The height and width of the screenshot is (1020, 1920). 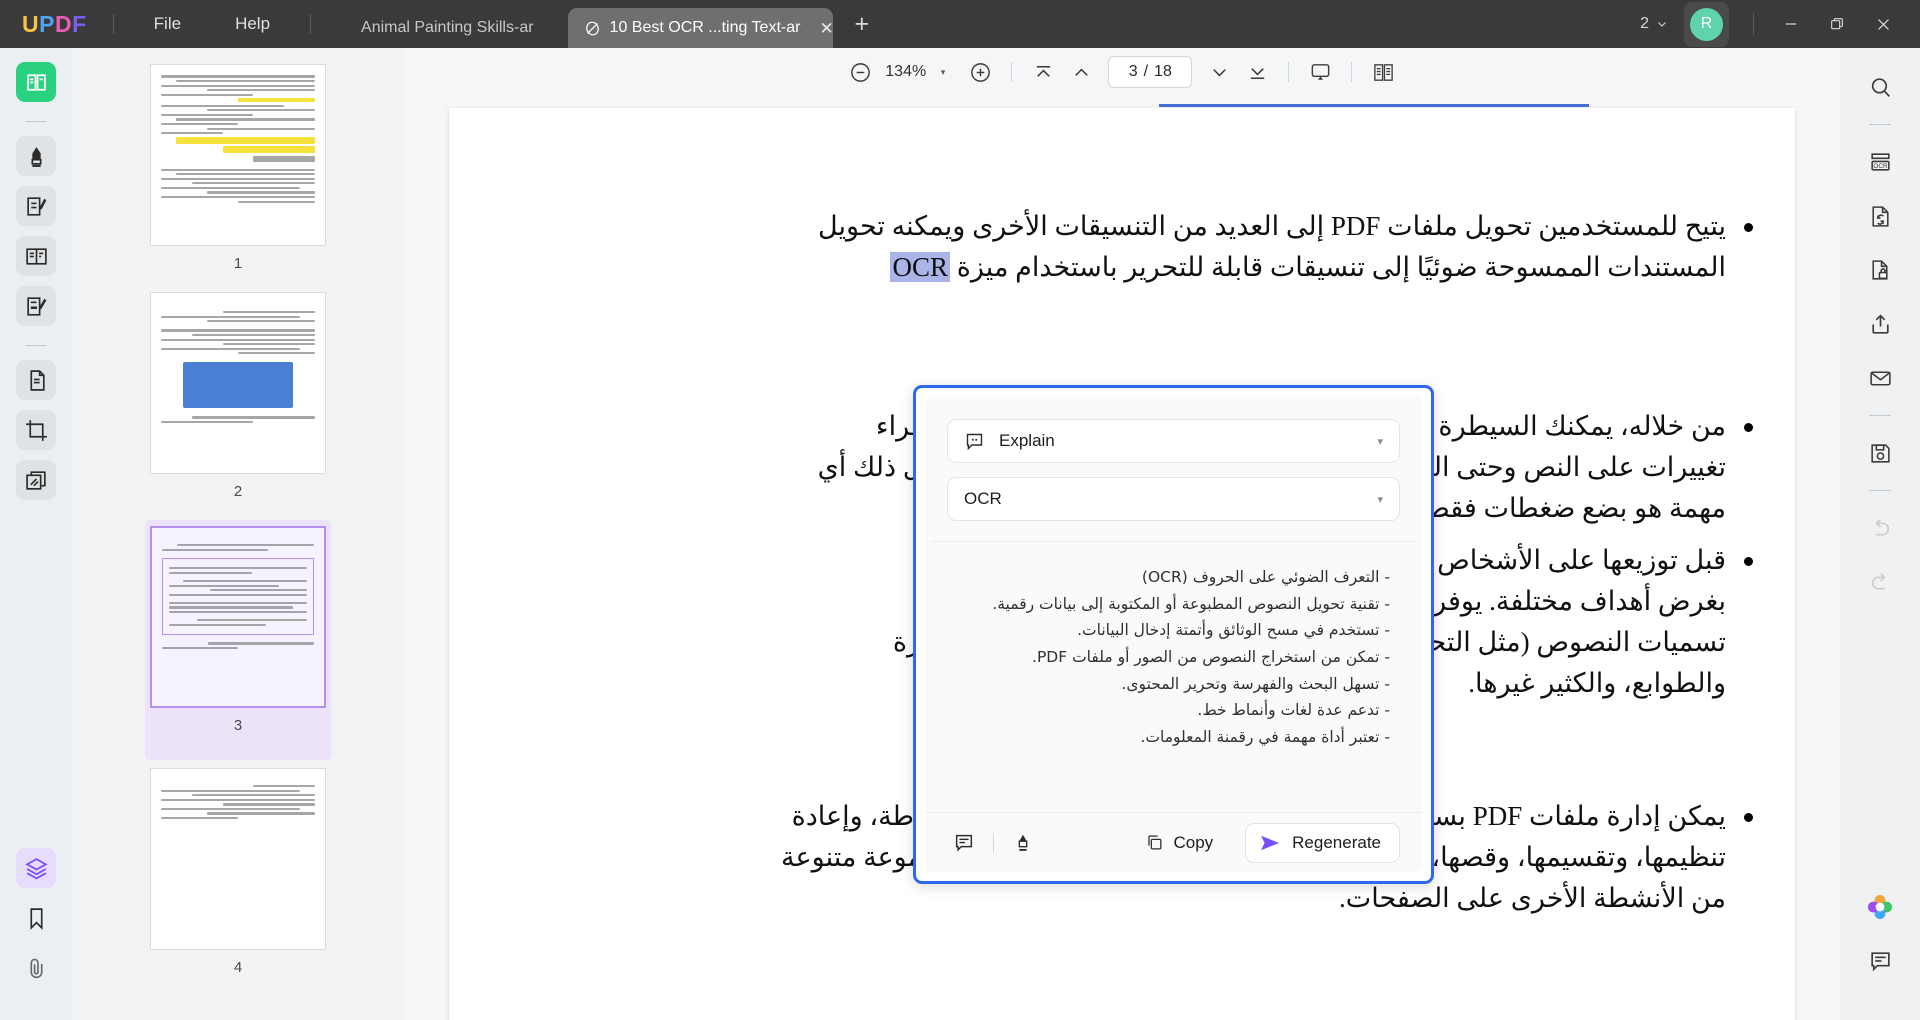 I want to click on footer-divider, so click(x=993, y=842).